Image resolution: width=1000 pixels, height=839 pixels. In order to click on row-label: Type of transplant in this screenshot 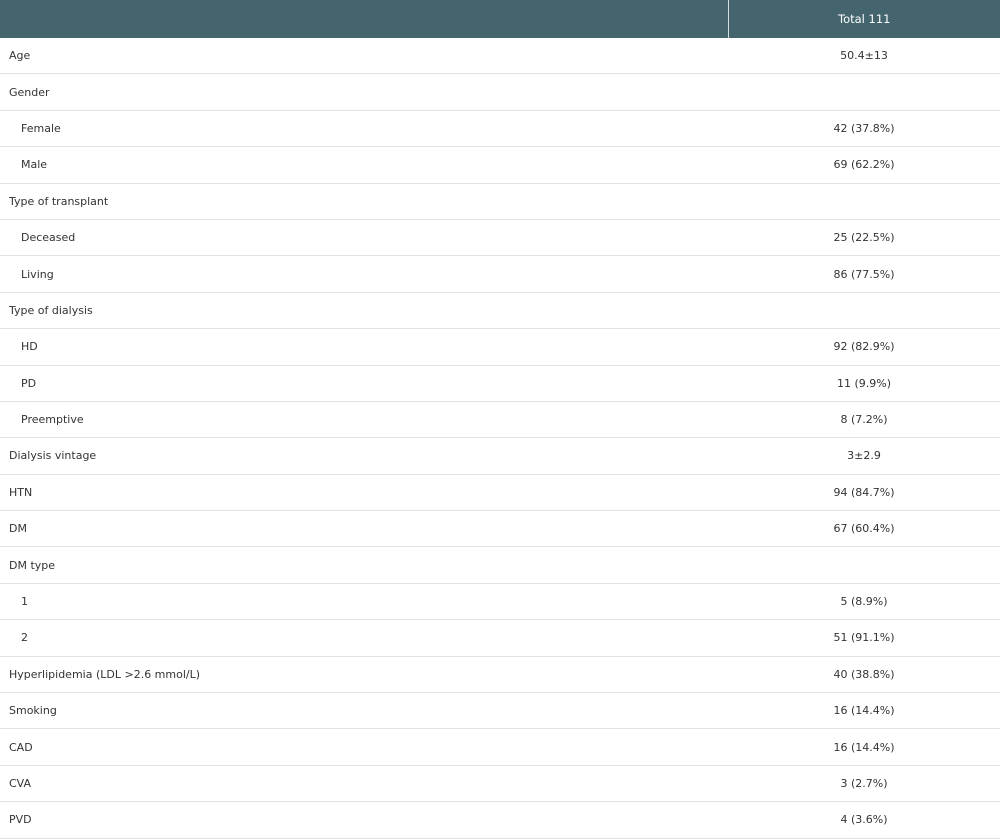, I will do `click(364, 201)`.